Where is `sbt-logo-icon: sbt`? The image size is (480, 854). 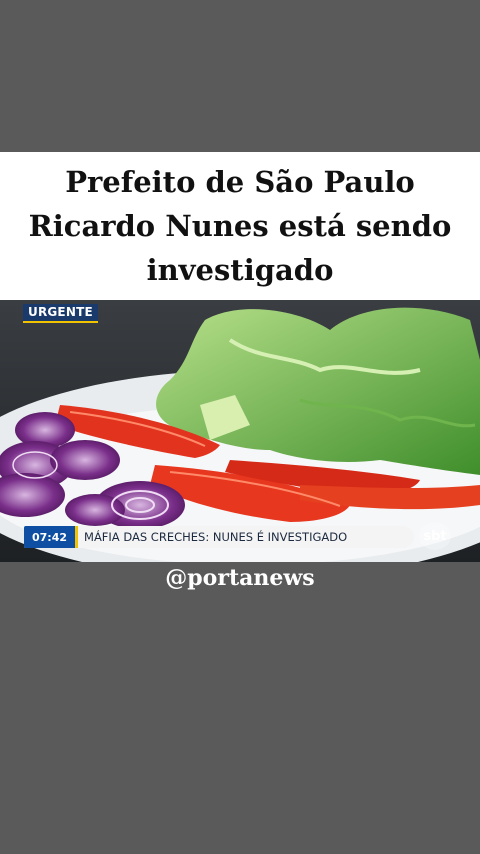 sbt-logo-icon: sbt is located at coordinates (435, 536).